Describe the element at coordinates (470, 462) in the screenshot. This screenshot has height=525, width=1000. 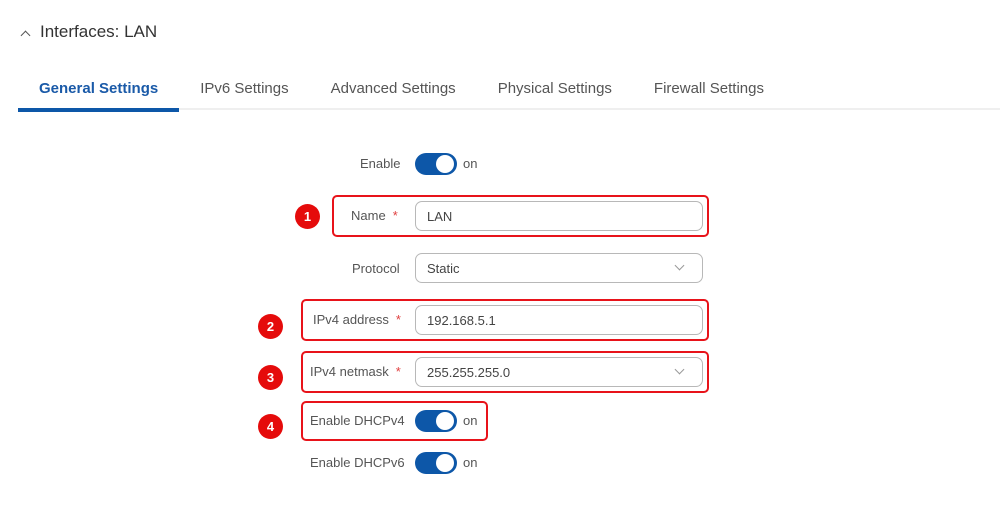
I see `enable-dhcpv6-state: on` at that location.